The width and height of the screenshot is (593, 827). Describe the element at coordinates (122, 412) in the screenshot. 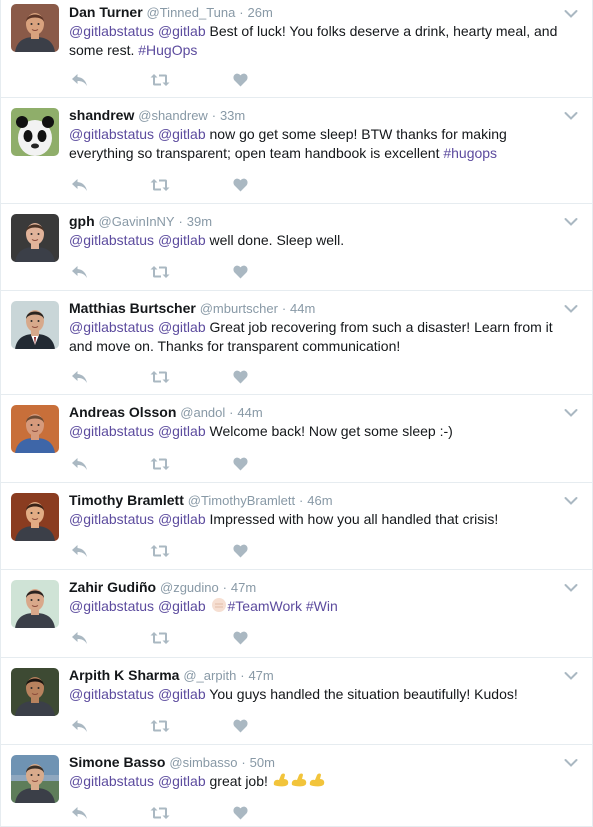

I see `user-name: Andreas Olsson` at that location.